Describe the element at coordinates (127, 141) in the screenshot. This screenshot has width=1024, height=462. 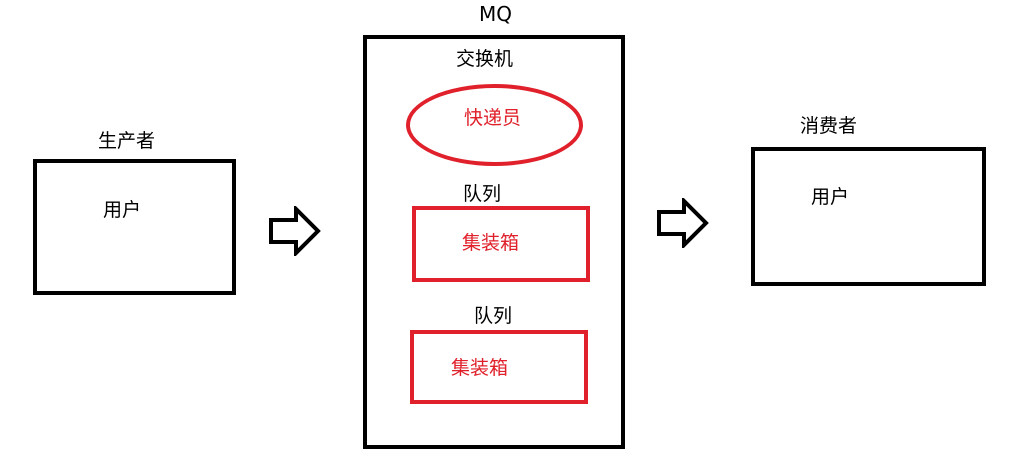
I see `producer-title: 生产者` at that location.